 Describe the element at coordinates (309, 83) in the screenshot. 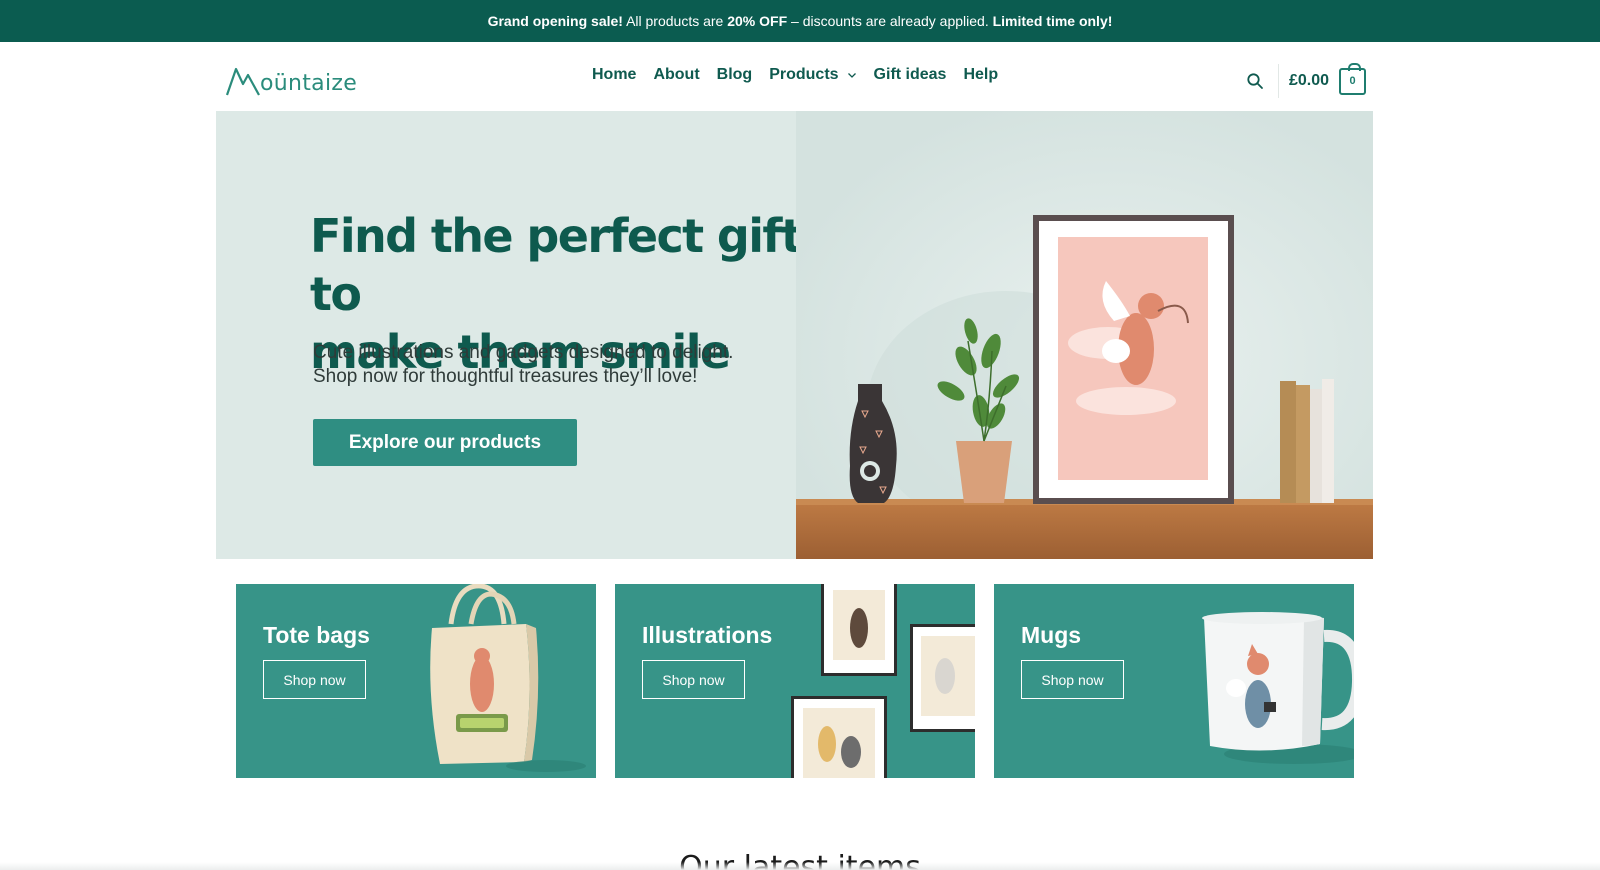

I see `logo-text: oüntaize` at that location.